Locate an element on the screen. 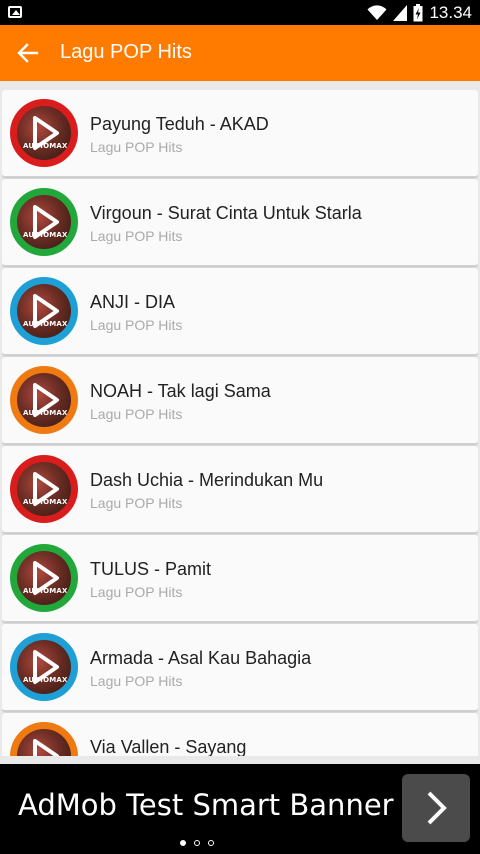 This screenshot has width=480, height=854. arrow-left-icon is located at coordinates (28, 53).